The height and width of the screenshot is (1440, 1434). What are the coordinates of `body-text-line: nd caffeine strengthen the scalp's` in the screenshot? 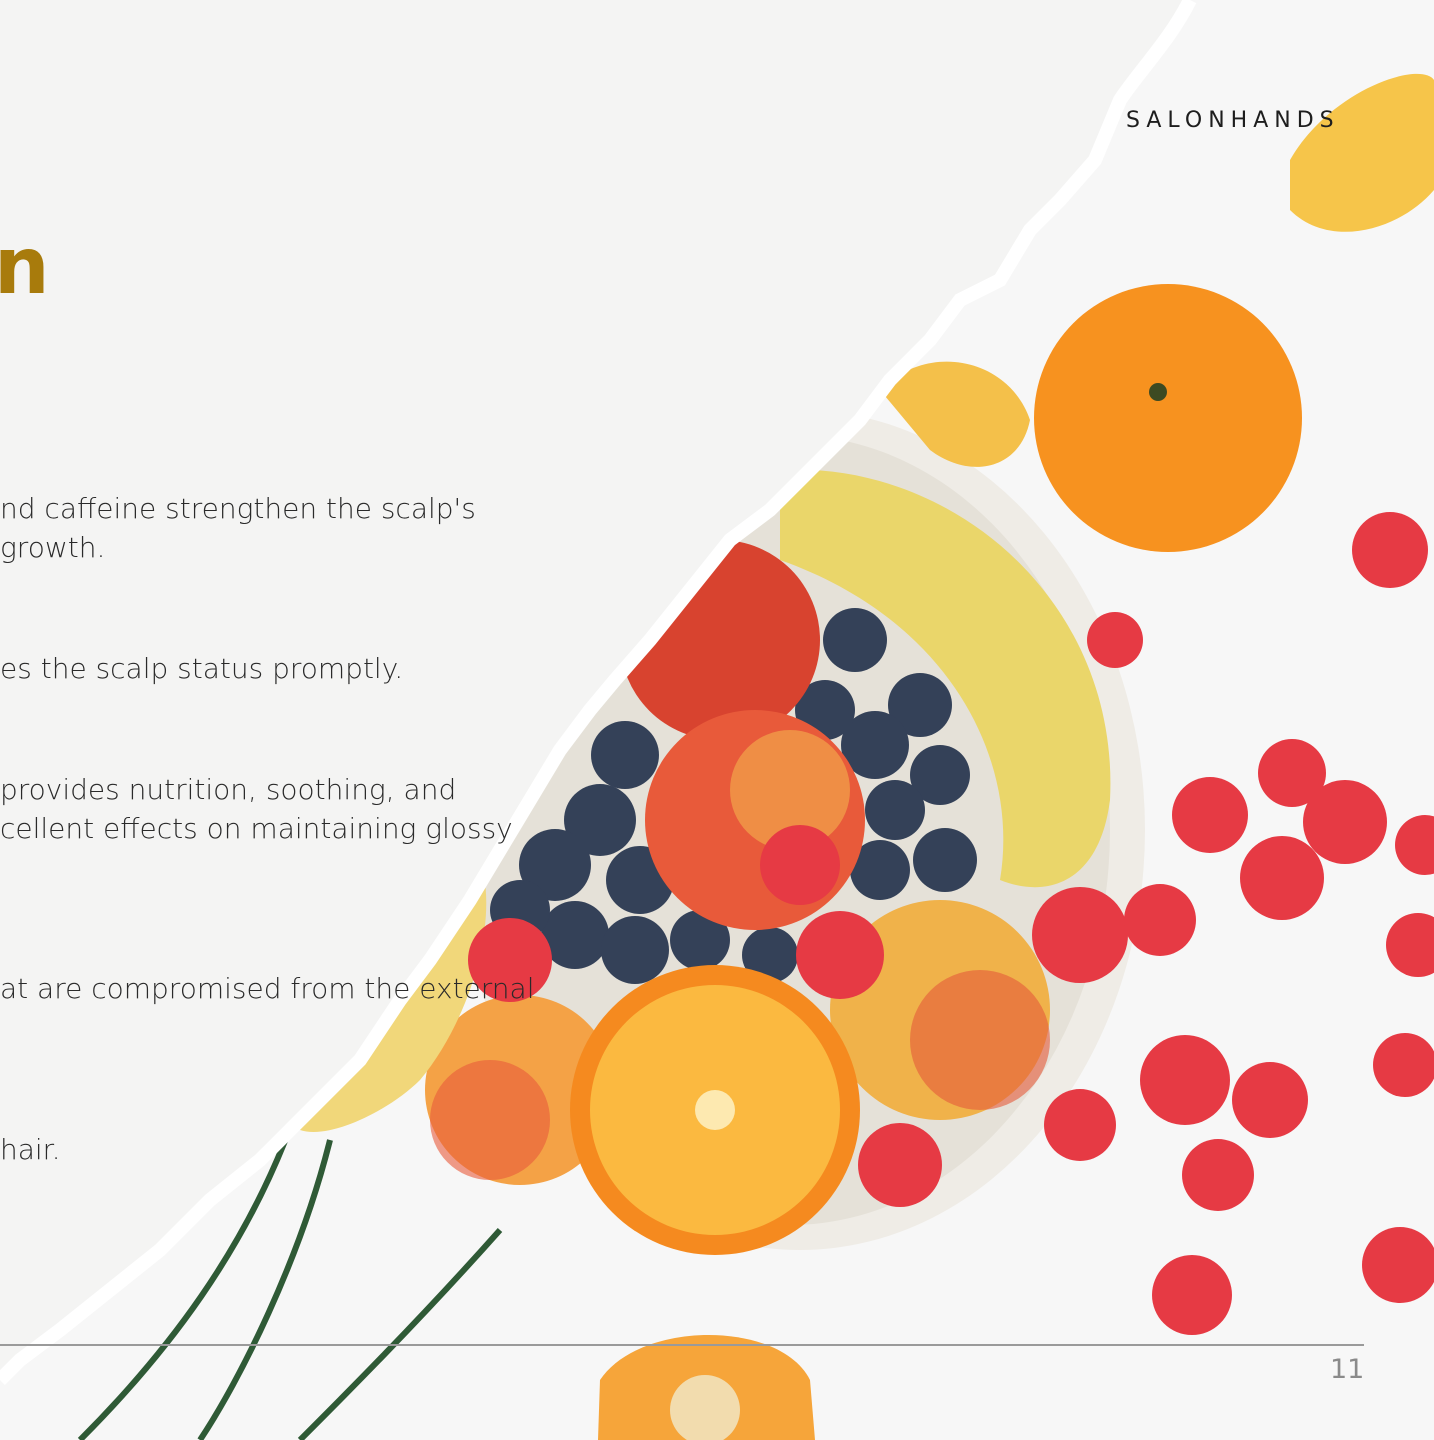 It's located at (238, 508).